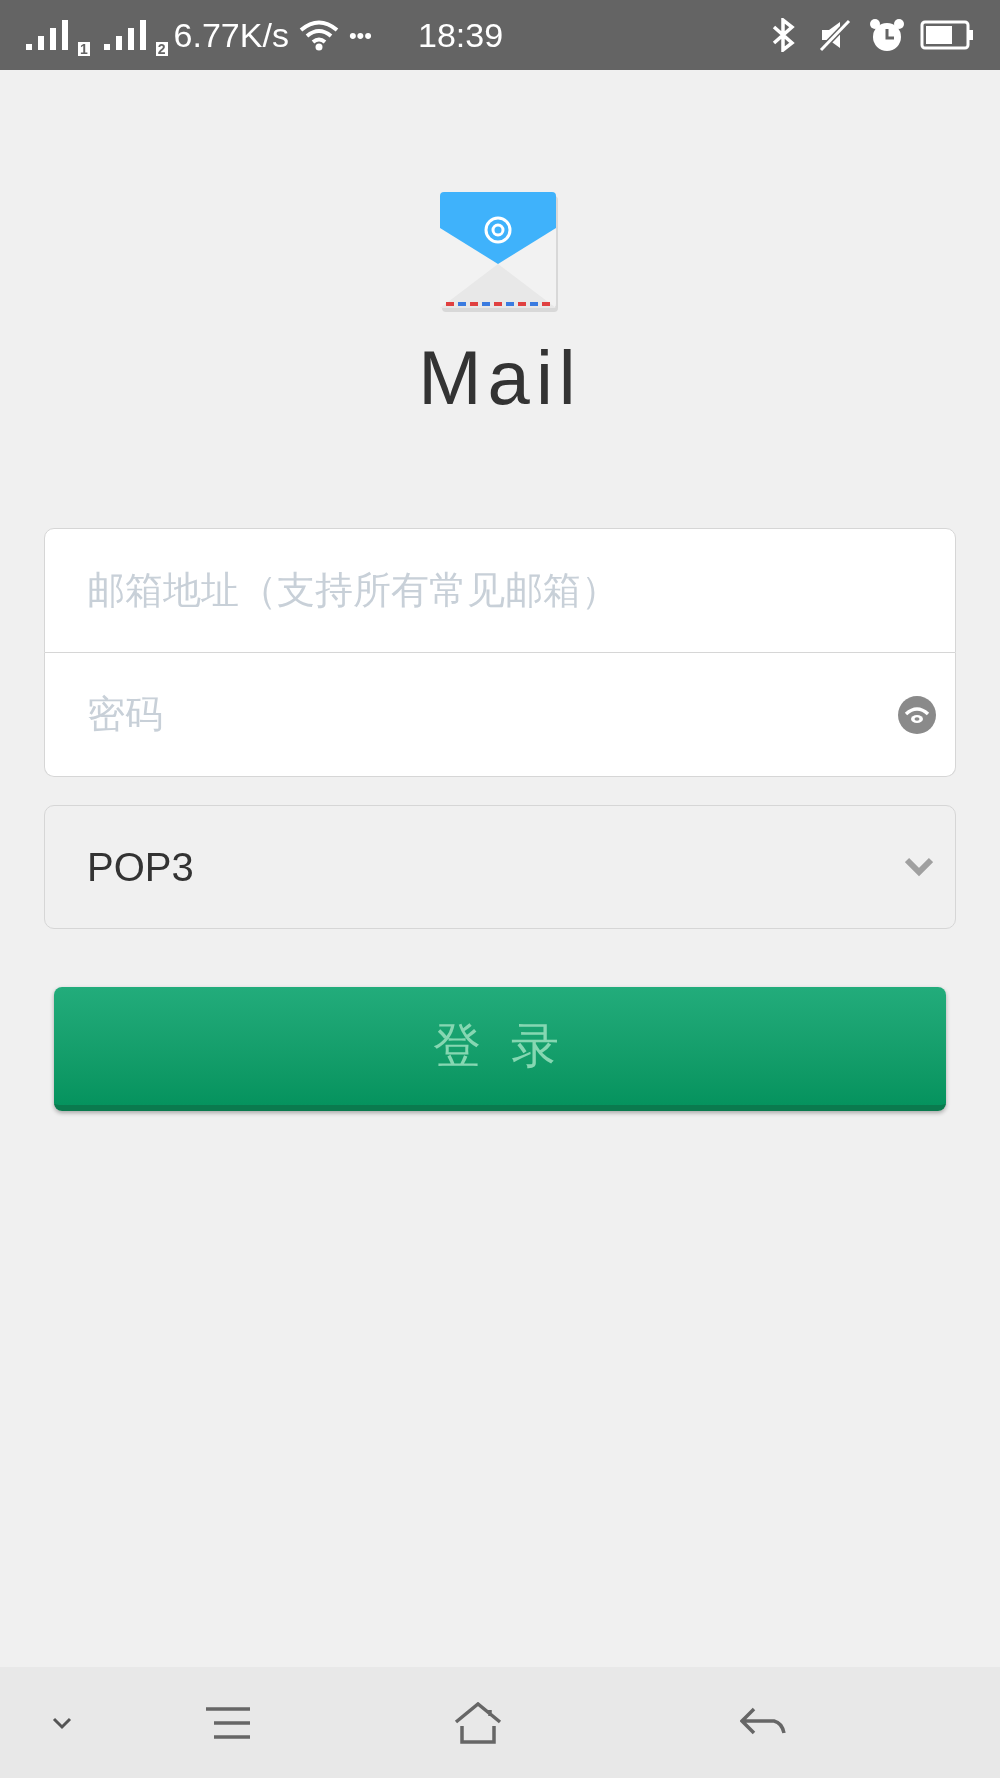 This screenshot has height=1778, width=1000. Describe the element at coordinates (500, 867) in the screenshot. I see `protocol-dropdown: POP3` at that location.